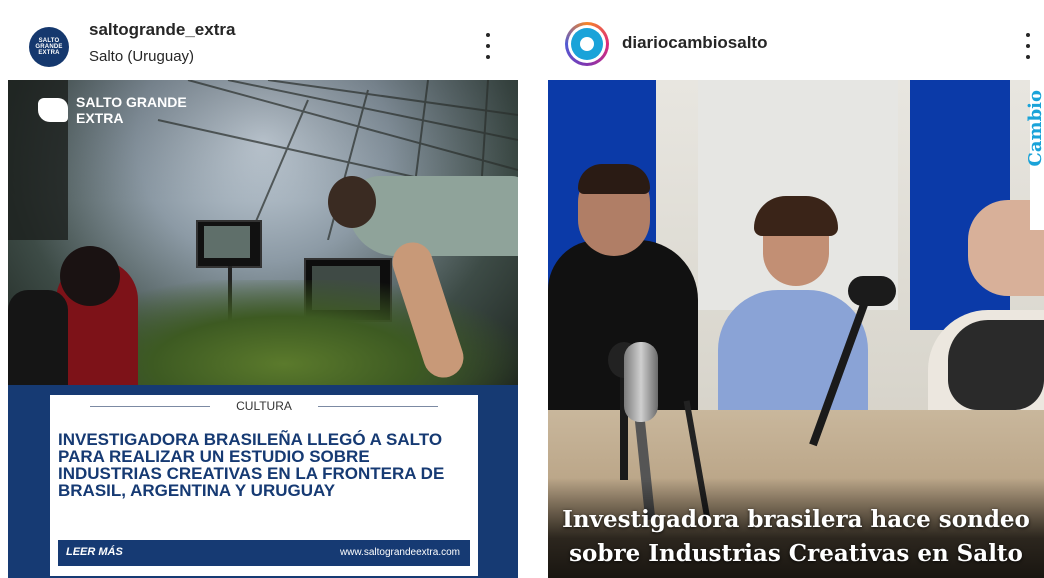 The width and height of the screenshot is (1044, 578). I want to click on username: saltogrande_extra, so click(162, 30).